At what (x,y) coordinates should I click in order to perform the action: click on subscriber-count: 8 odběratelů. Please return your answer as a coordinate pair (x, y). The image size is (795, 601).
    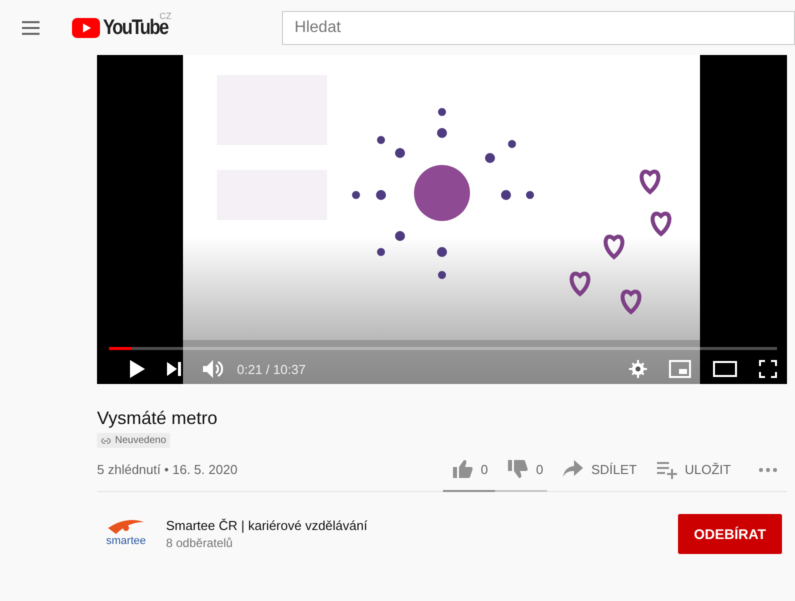
    Looking at the image, I should click on (200, 543).